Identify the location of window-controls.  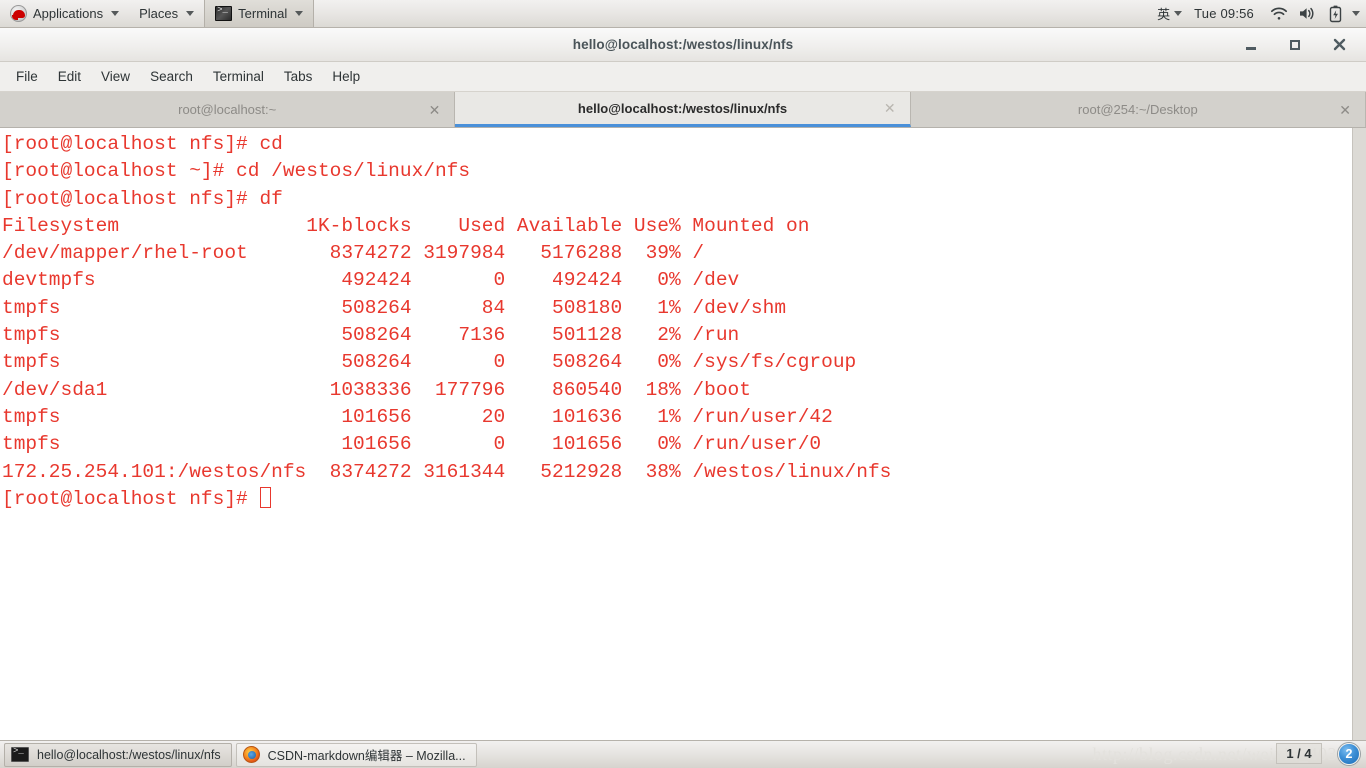
(1304, 45).